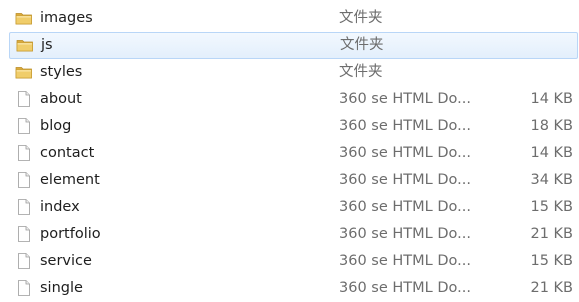  I want to click on list-item-contact: contact 360 se HTML Do... 14 KB, so click(289, 153).